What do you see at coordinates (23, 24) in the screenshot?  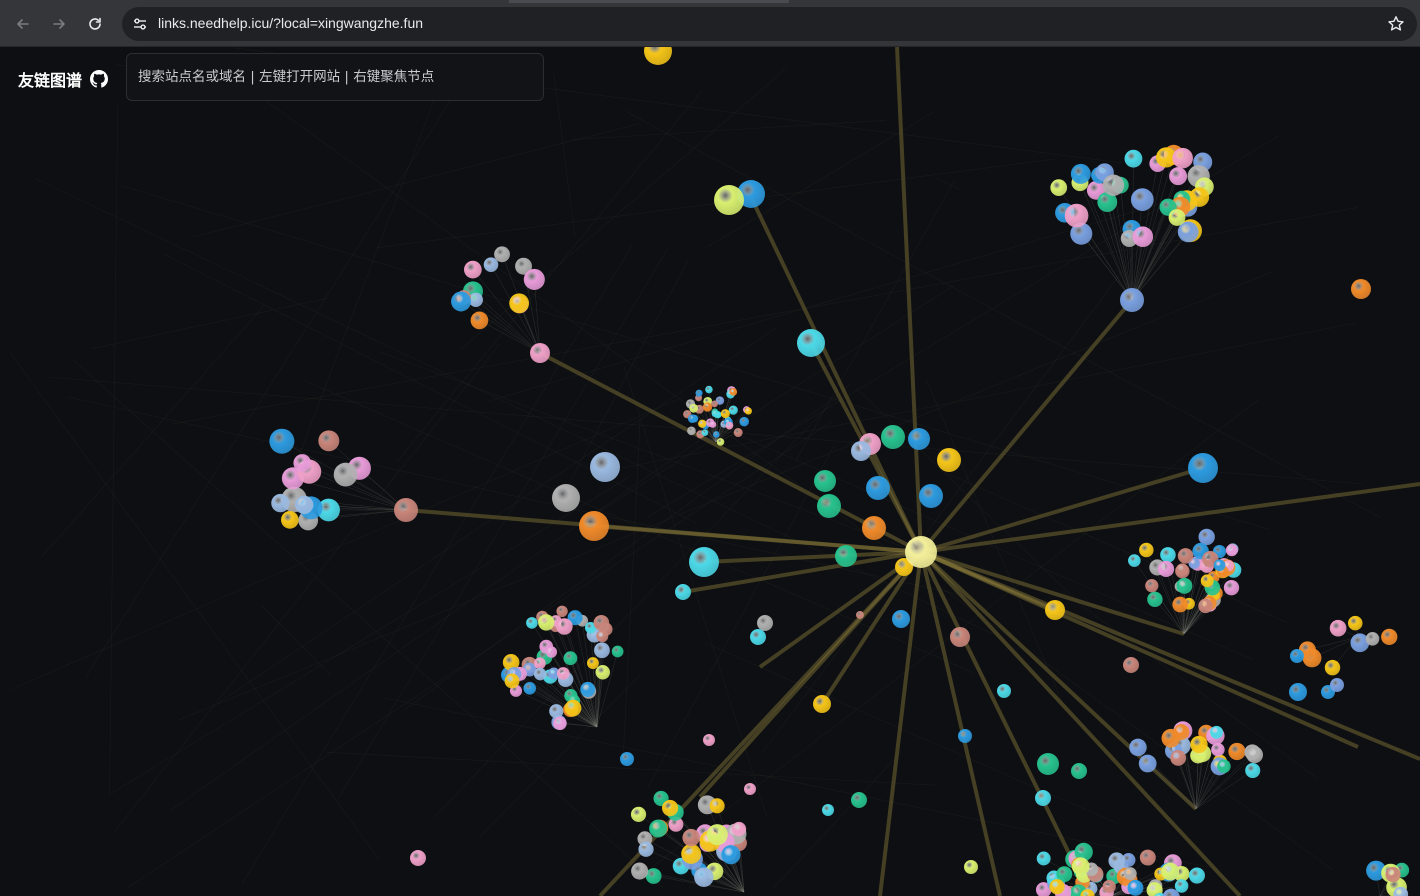 I see `back-button` at bounding box center [23, 24].